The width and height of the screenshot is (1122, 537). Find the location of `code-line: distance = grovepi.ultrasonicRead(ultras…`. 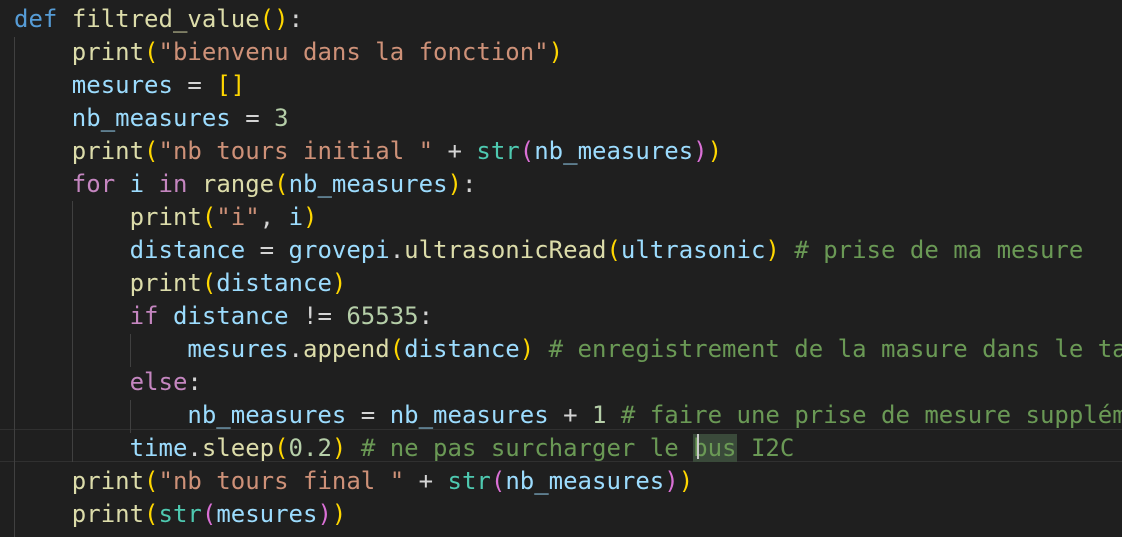

code-line: distance = grovepi.ultrasonicRead(ultras… is located at coordinates (549, 250).